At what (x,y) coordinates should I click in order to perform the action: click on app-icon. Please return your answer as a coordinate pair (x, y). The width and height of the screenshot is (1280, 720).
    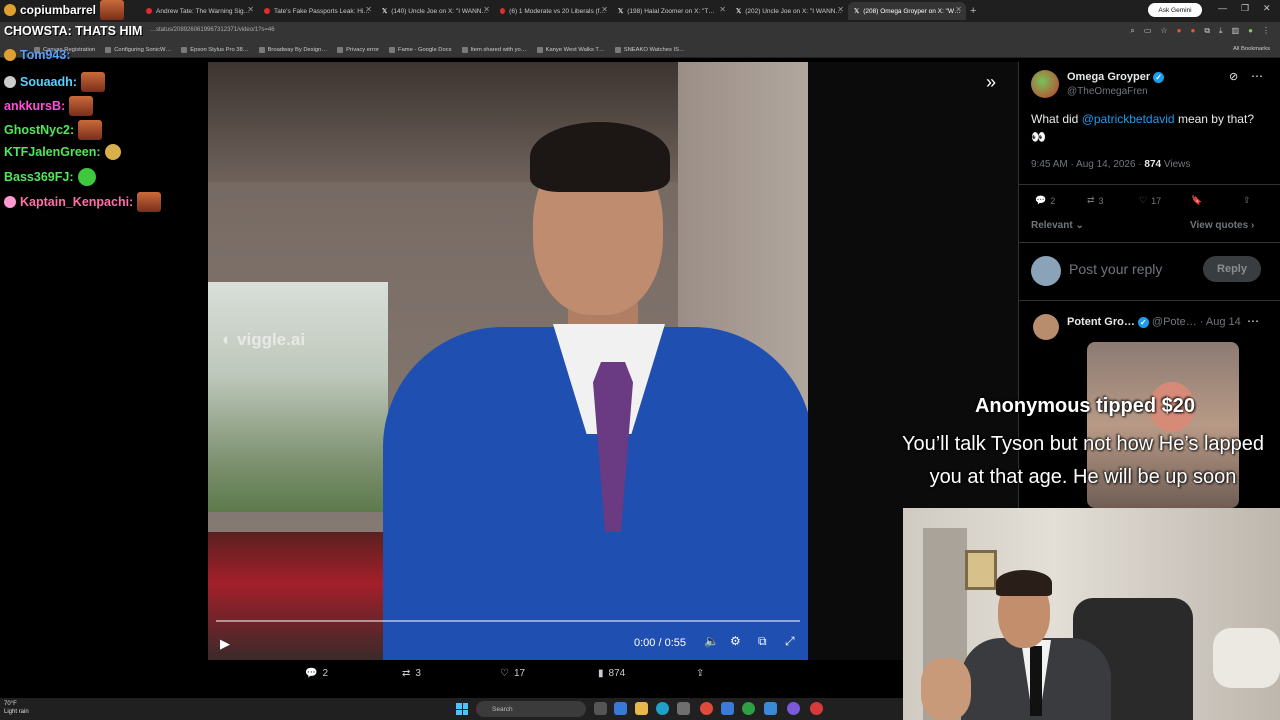
    Looking at the image, I should click on (770, 708).